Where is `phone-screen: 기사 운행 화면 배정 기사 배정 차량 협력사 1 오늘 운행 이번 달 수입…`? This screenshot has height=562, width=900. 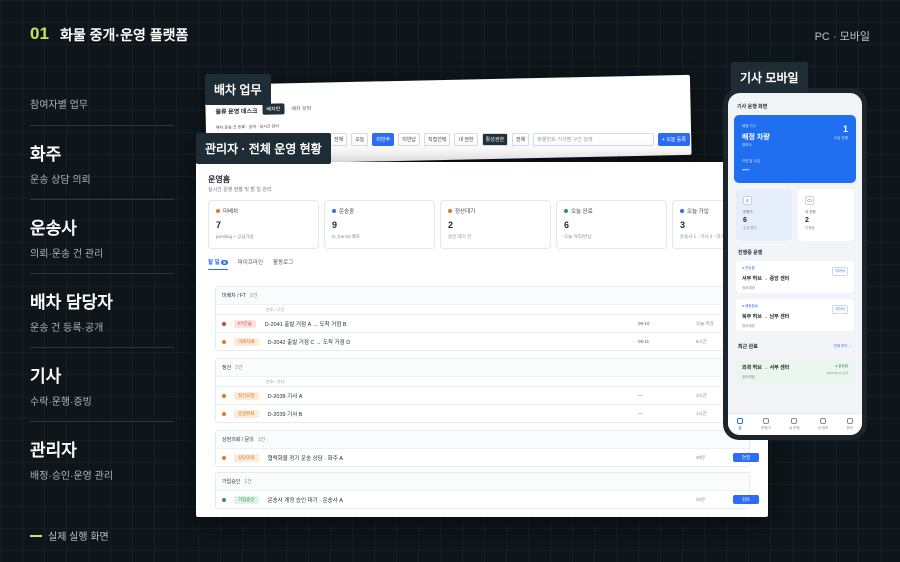
phone-screen: 기사 운행 화면 배정 기사 배정 차량 협력사 1 오늘 운행 이번 달 수입… is located at coordinates (795, 264).